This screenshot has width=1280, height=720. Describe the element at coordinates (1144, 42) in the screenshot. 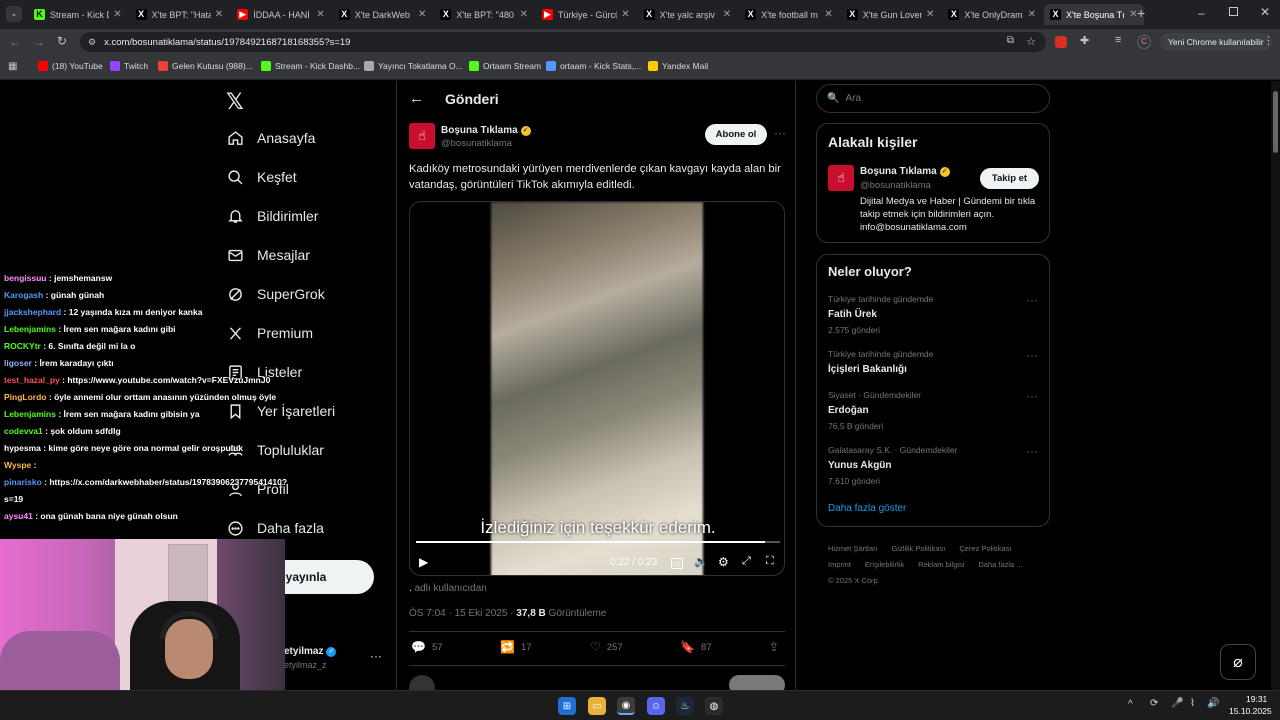

I see `profile-avatar: C` at that location.